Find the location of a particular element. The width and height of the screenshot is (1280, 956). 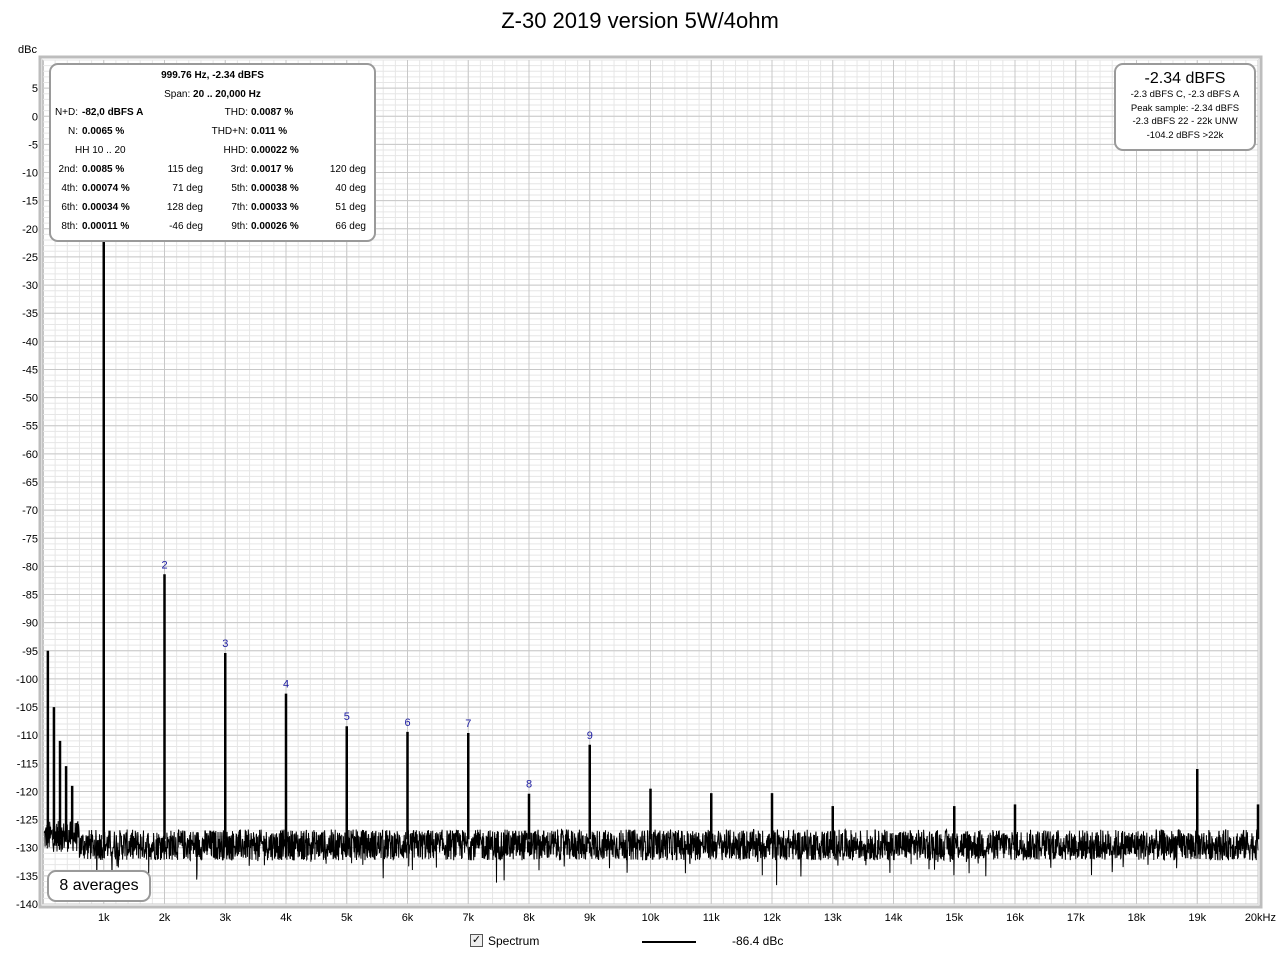

info-row: N: 0.0065 % THD+N: 0.011 % is located at coordinates (212, 135).